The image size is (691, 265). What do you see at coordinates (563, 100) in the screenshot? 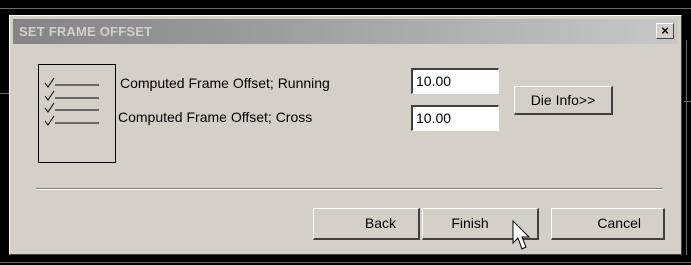
I see `die-info-button: Die Info>>` at bounding box center [563, 100].